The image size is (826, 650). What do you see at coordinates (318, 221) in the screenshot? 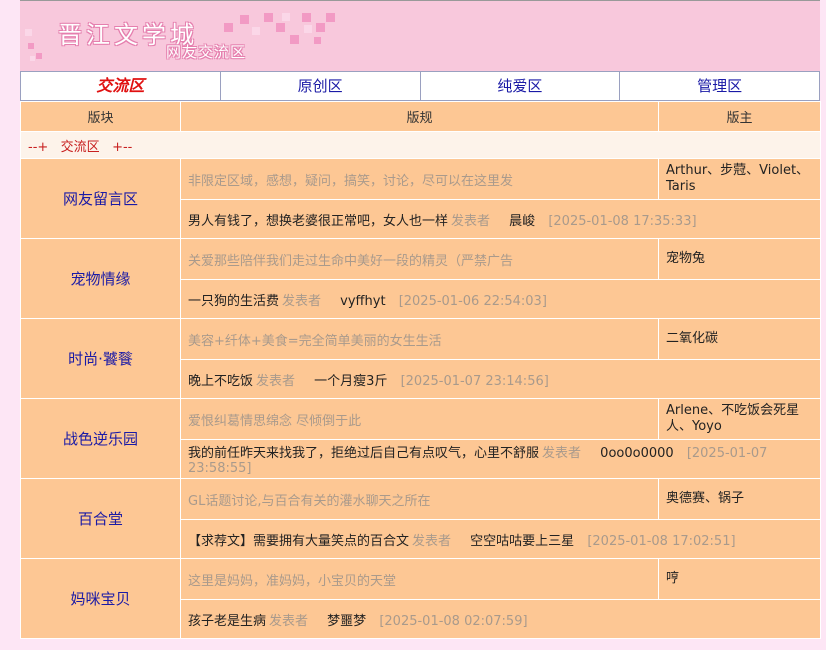
I see `latest-post-title: 男人有钱了，想换老婆很正常吧，女人也一样` at bounding box center [318, 221].